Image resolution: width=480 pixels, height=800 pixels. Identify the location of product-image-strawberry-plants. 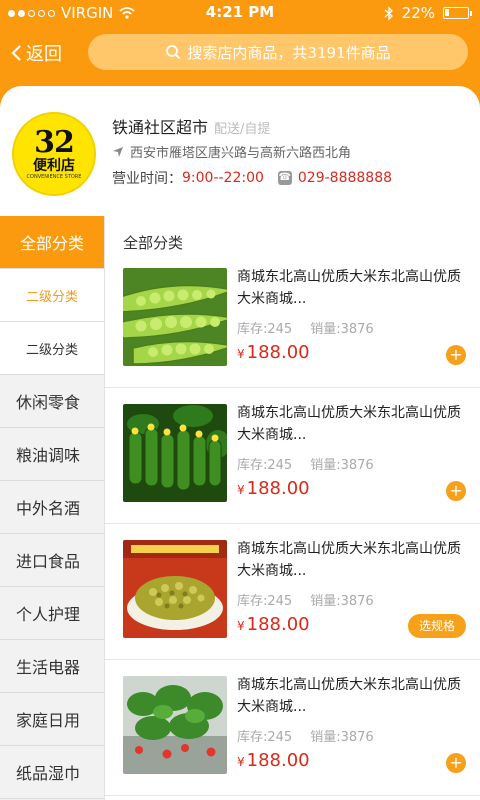
(175, 725).